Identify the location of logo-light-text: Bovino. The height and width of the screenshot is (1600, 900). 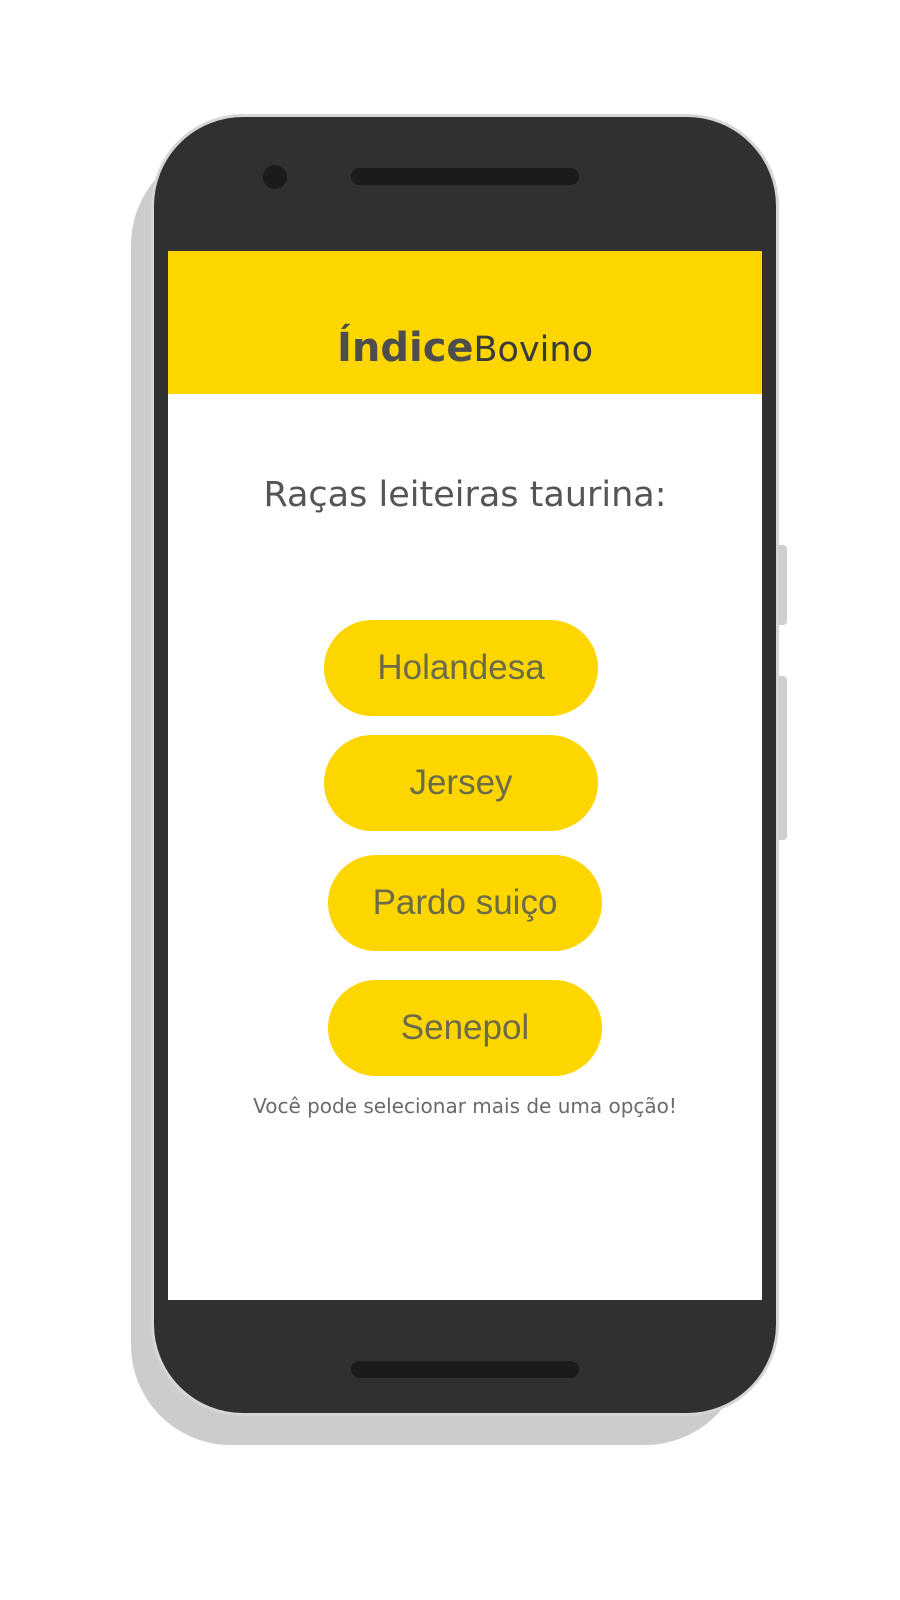
(533, 350).